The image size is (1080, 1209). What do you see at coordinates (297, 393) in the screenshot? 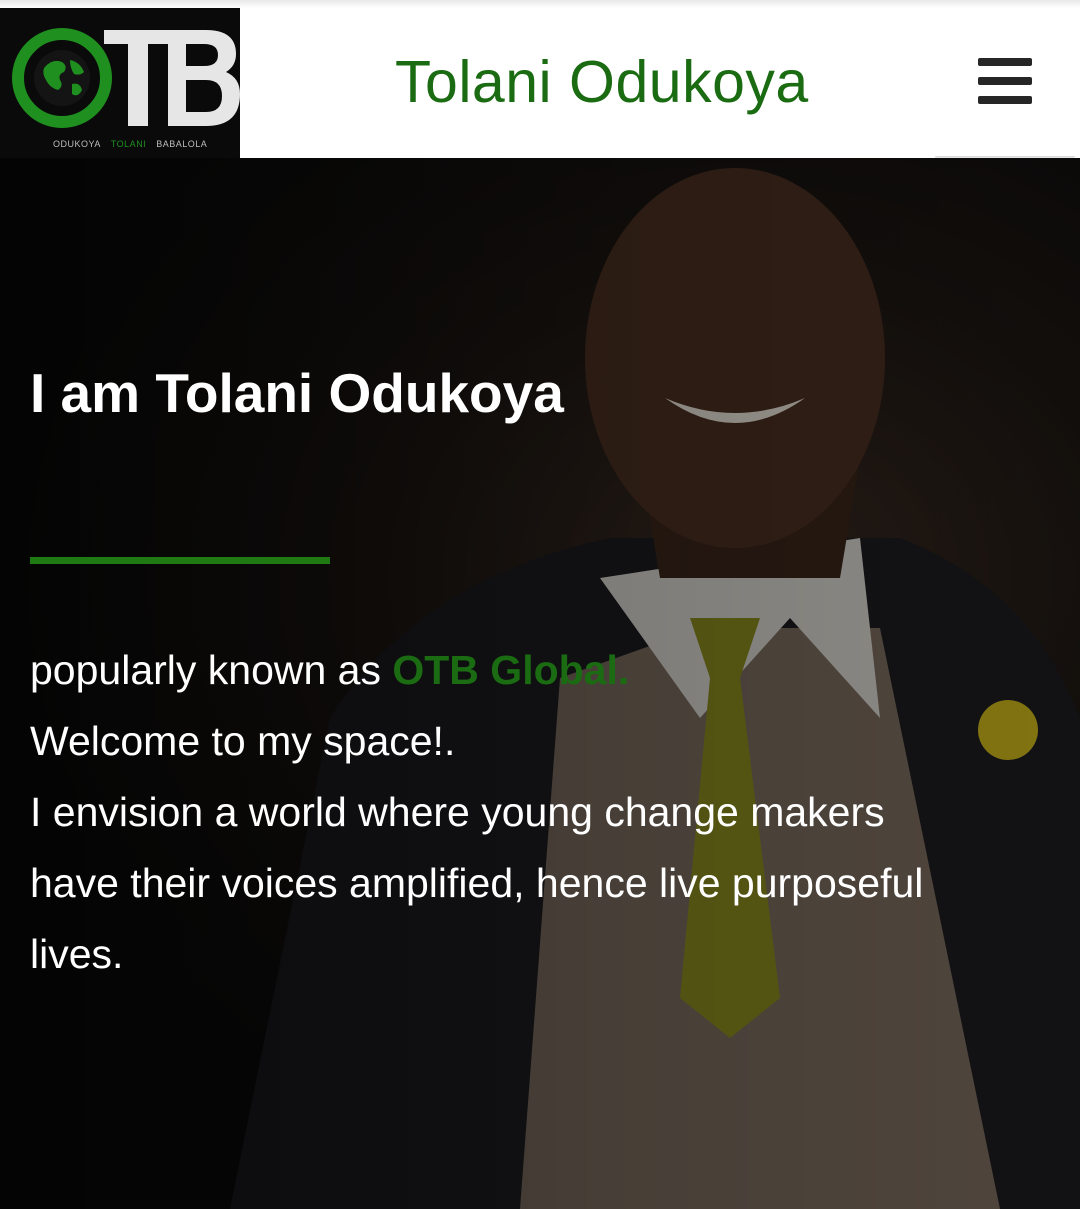
I see `hero-heading: I am Tolani Odukoya` at bounding box center [297, 393].